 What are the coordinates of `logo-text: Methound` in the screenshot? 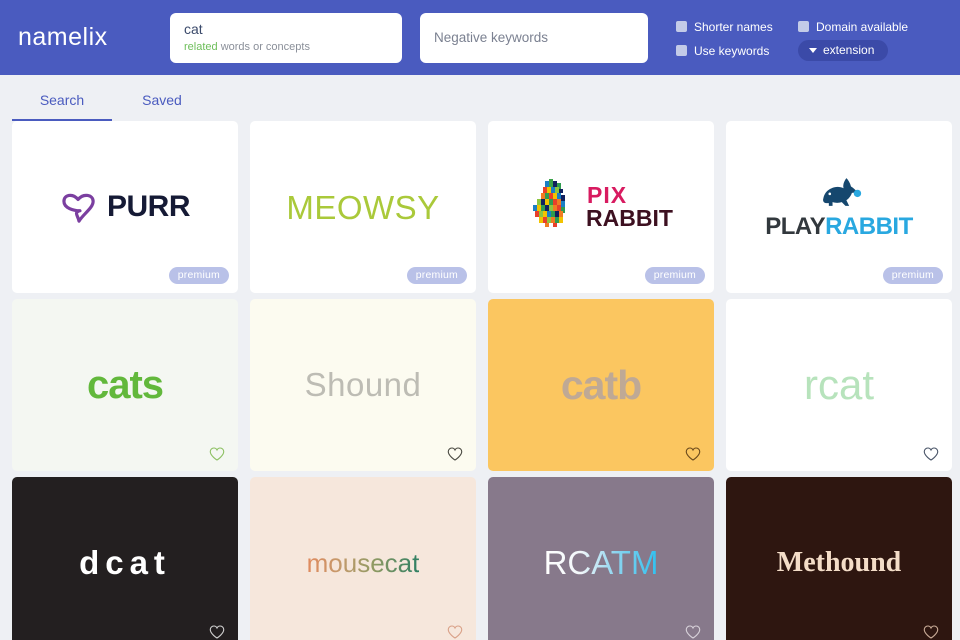 It's located at (839, 562).